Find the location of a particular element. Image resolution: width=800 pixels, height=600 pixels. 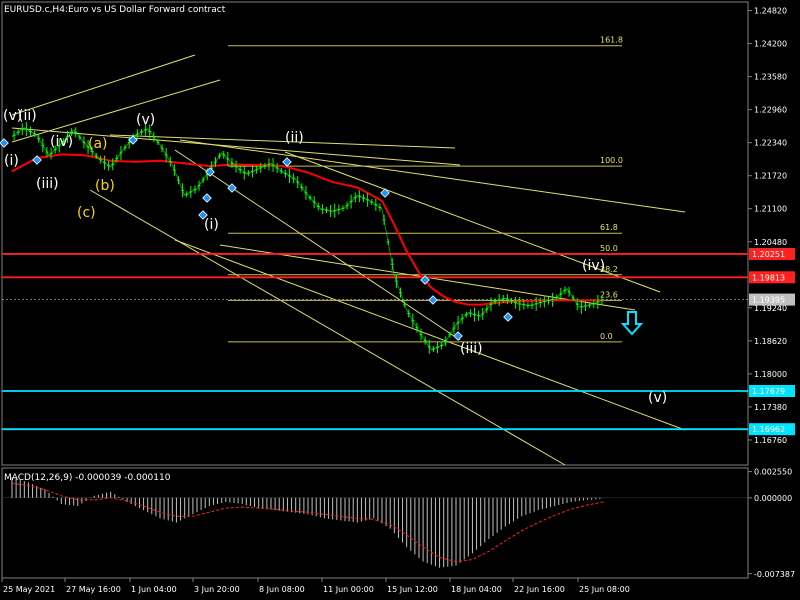

fib-level-label: 161.8 is located at coordinates (611, 40).